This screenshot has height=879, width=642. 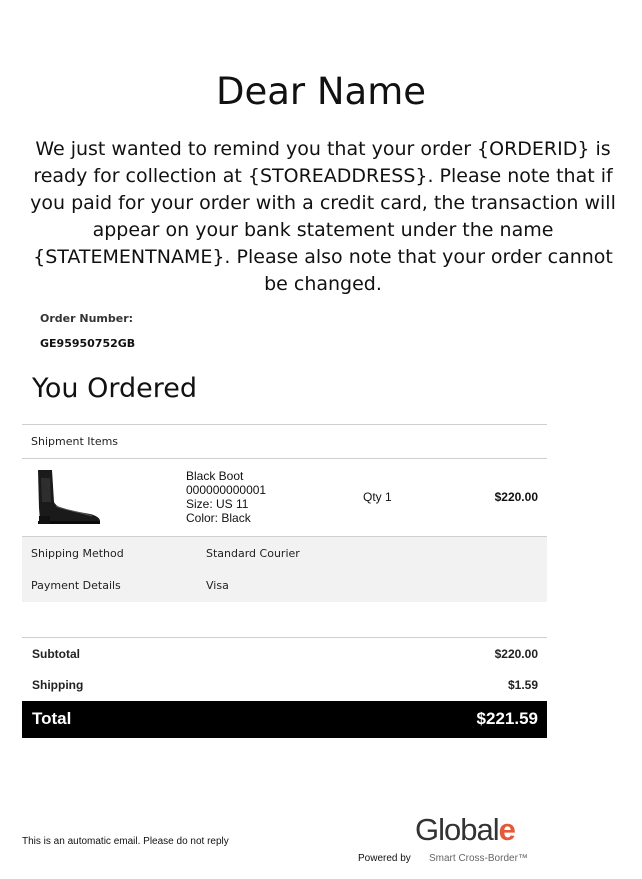 I want to click on product-price: $220.00, so click(x=516, y=497).